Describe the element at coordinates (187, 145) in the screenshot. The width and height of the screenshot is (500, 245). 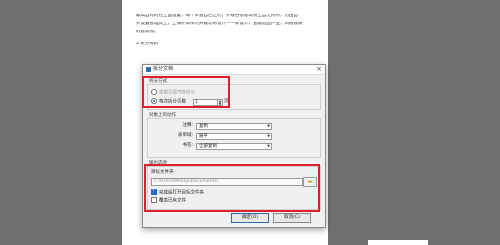
I see `bookmarks-label: 书签:` at that location.